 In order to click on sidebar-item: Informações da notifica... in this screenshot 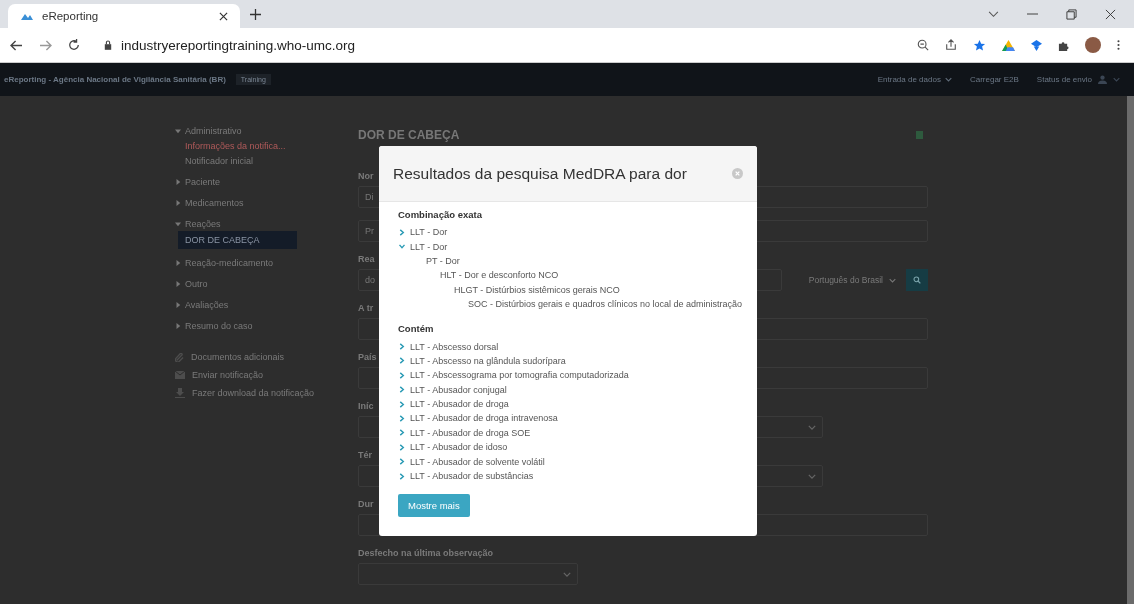, I will do `click(264, 145)`.